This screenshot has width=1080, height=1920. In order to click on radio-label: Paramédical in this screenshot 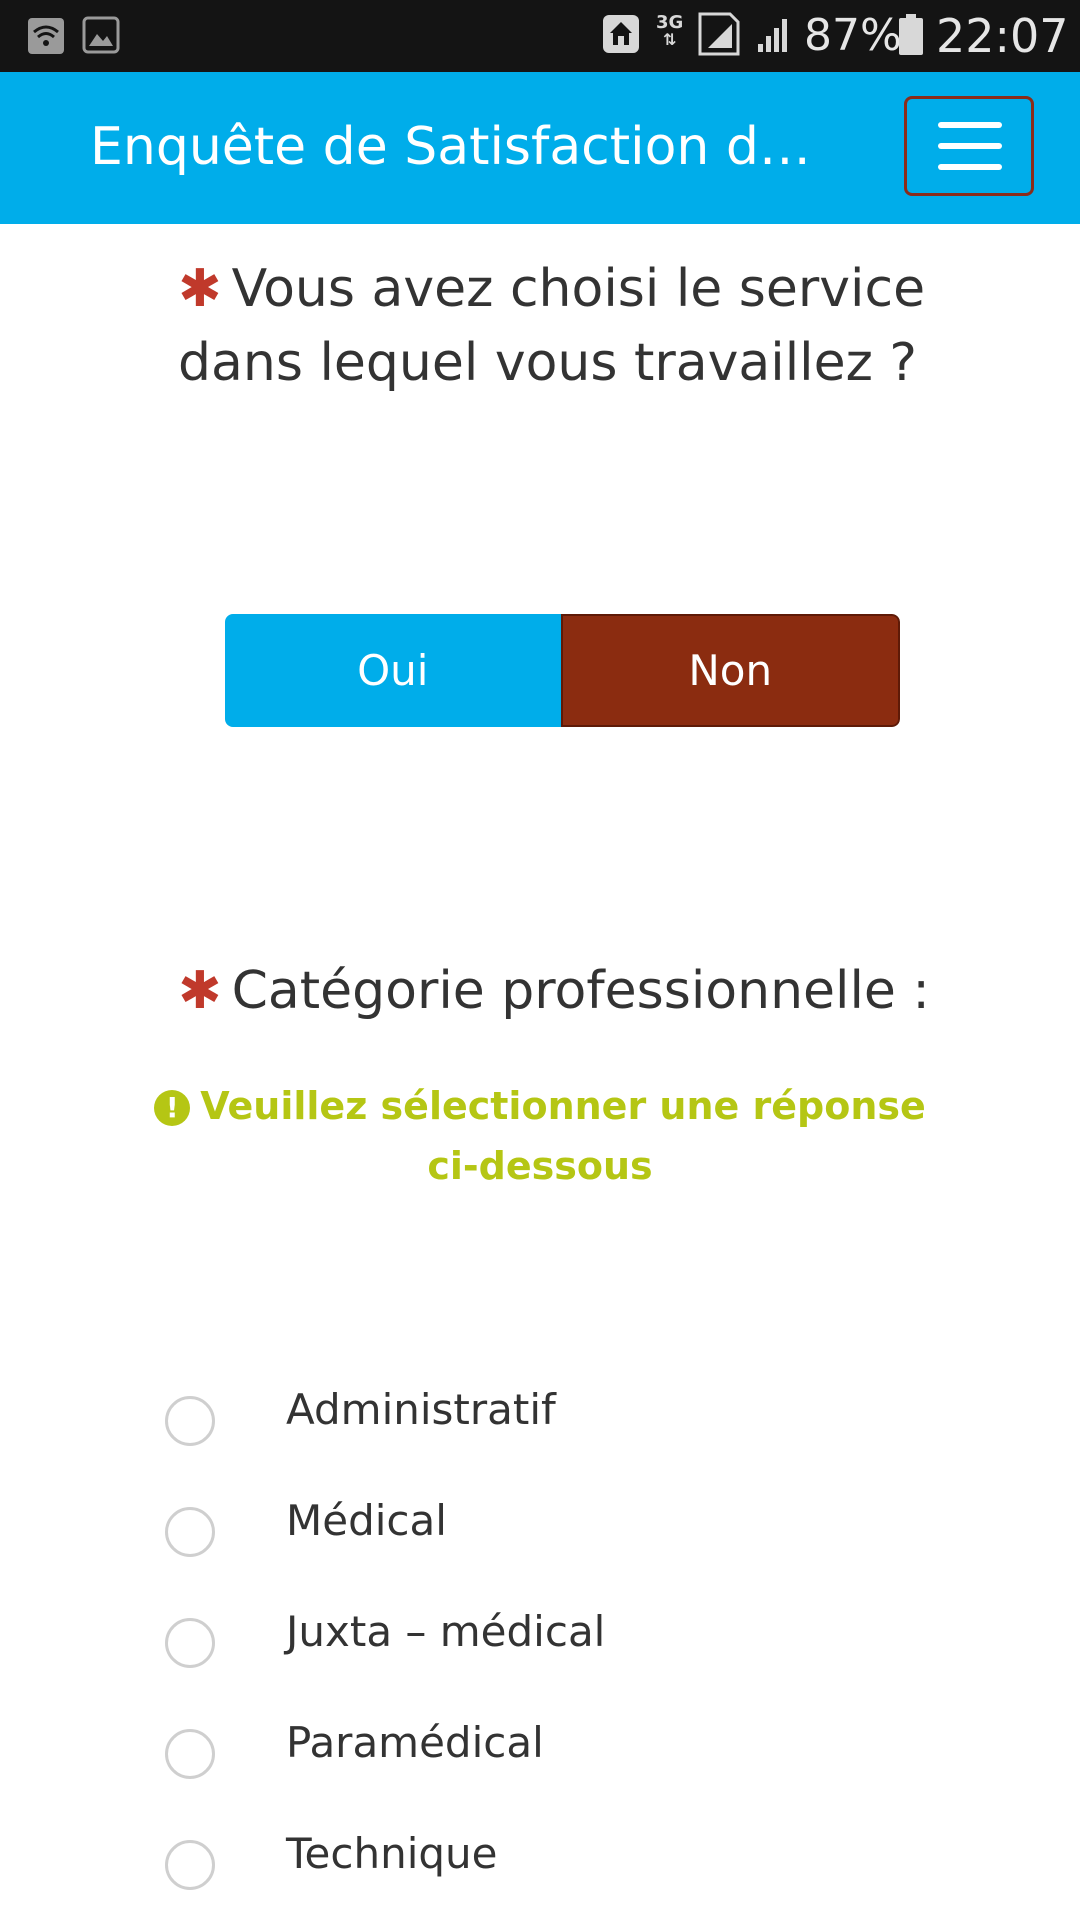, I will do `click(415, 1742)`.